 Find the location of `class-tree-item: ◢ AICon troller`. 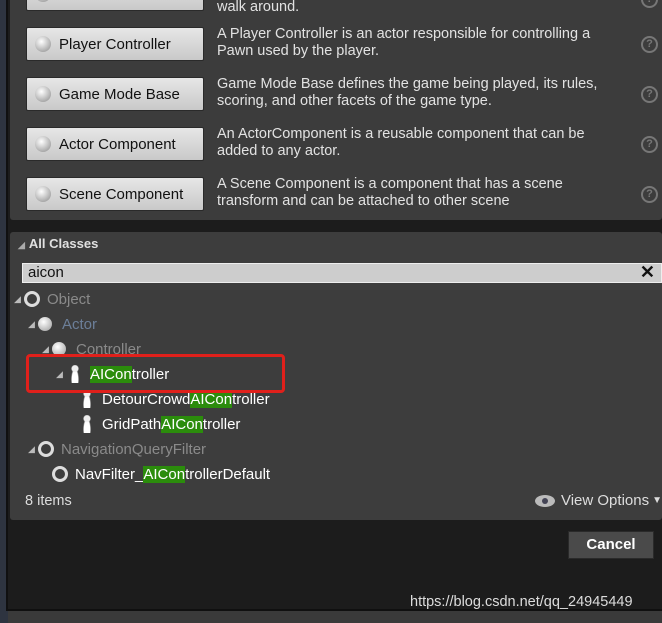

class-tree-item: ◢ AICon troller is located at coordinates (112, 374).